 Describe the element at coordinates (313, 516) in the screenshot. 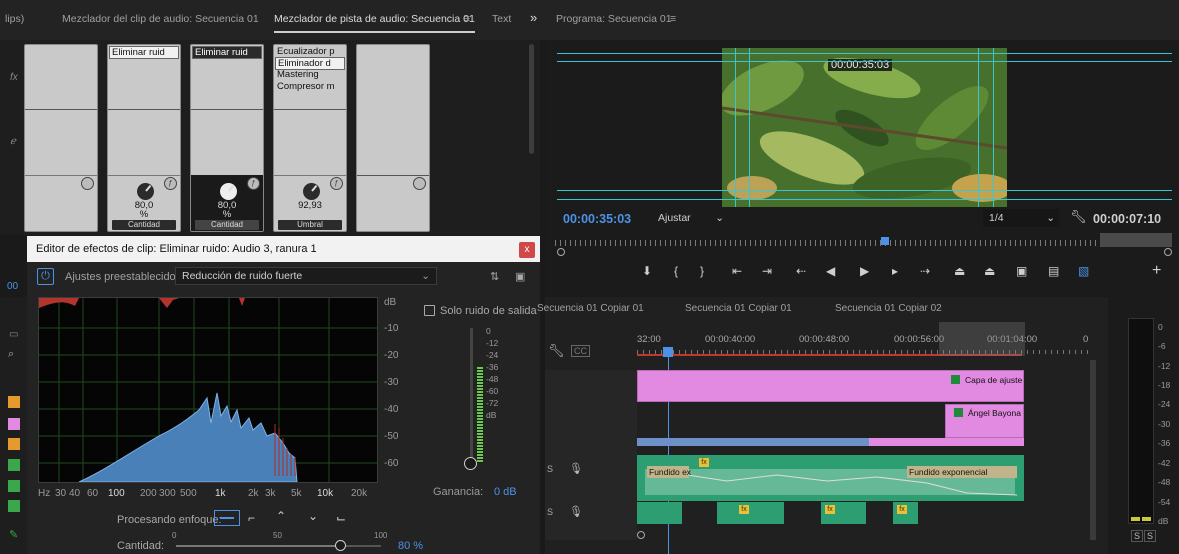

I see `focus-notch-button: ⌄` at that location.